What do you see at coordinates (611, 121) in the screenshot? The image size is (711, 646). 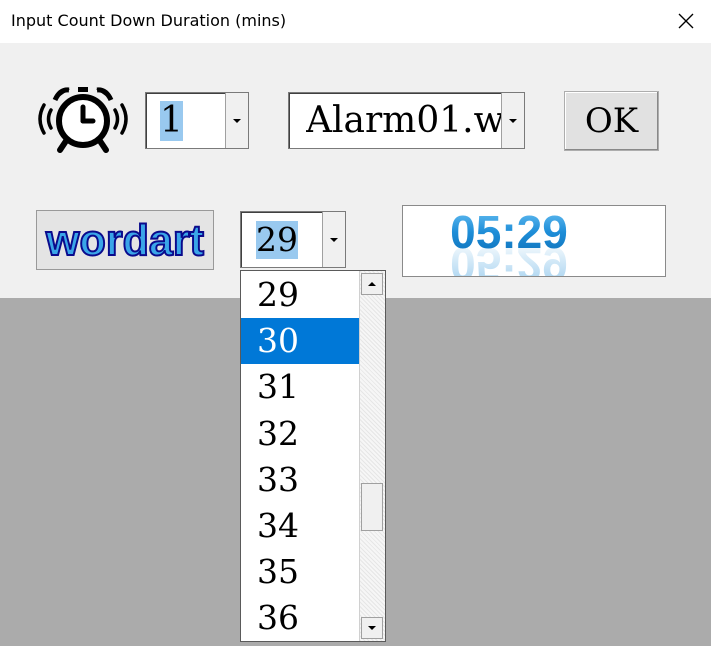 I see `ok-button: OK` at bounding box center [611, 121].